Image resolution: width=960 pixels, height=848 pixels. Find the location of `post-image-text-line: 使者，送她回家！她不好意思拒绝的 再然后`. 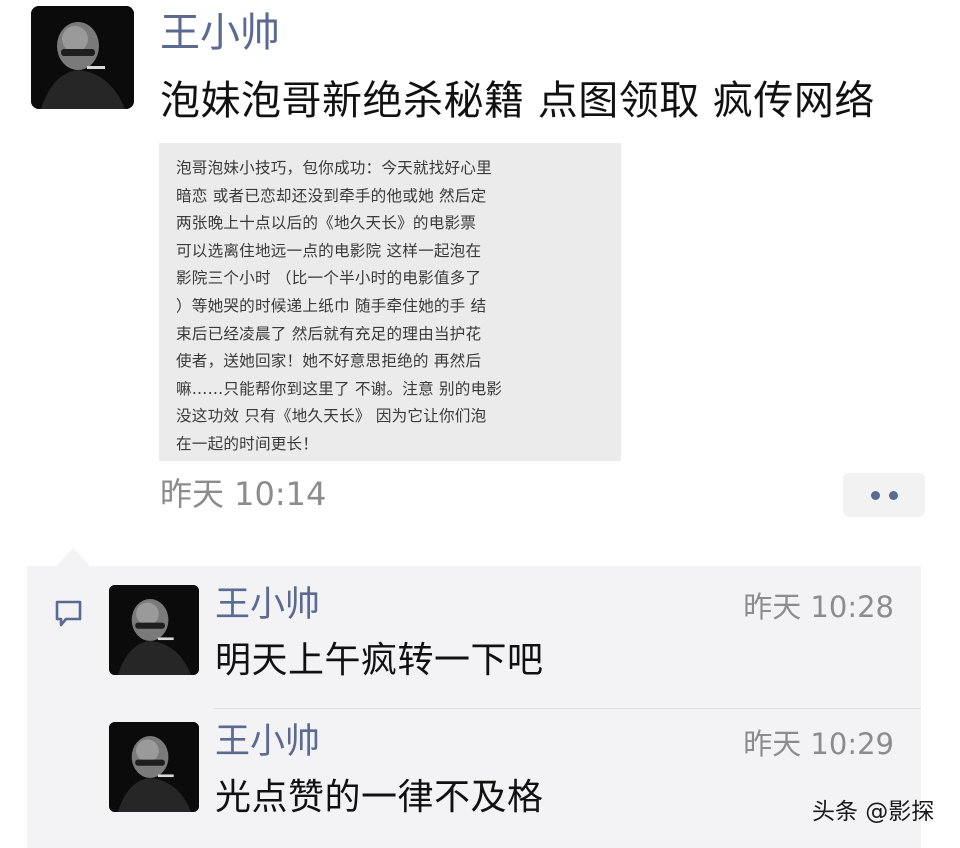

post-image-text-line: 使者，送她回家！她不好意思拒绝的 再然后 is located at coordinates (329, 361).